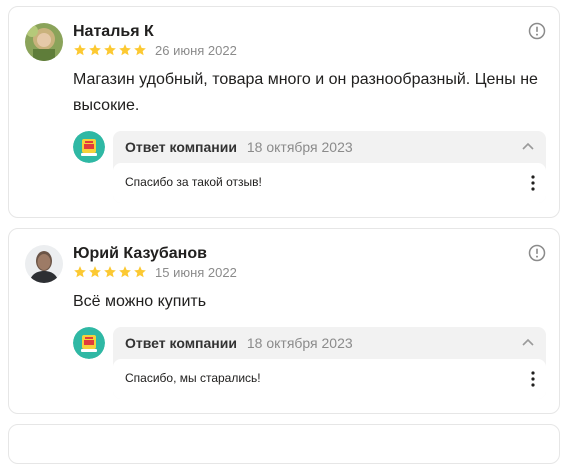 The height and width of the screenshot is (464, 566). What do you see at coordinates (113, 32) in the screenshot?
I see `review-author: Наталья К` at bounding box center [113, 32].